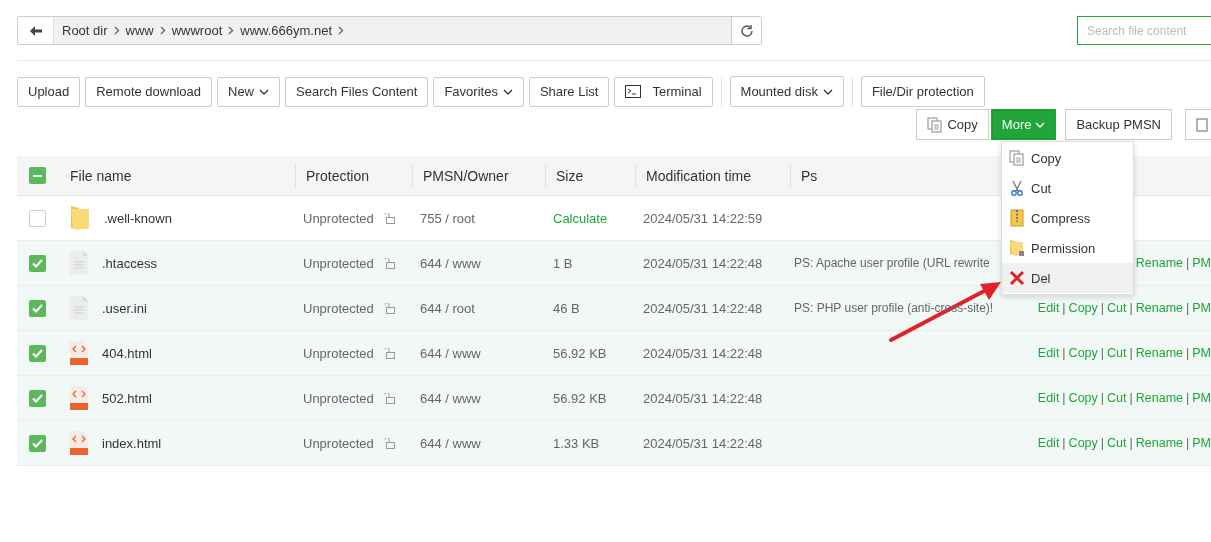 This screenshot has height=542, width=1211. I want to click on refresh-button, so click(746, 30).